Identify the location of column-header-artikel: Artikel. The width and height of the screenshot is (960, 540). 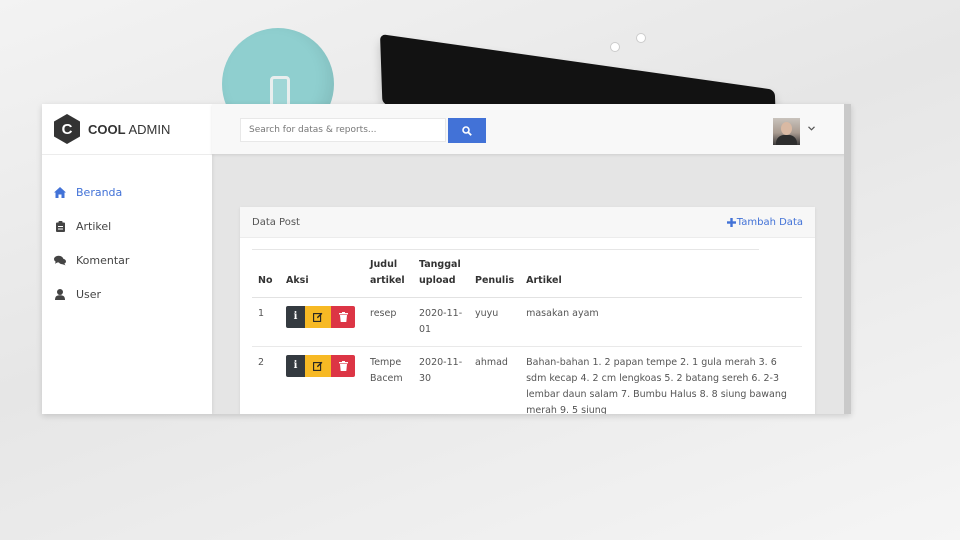
(661, 273).